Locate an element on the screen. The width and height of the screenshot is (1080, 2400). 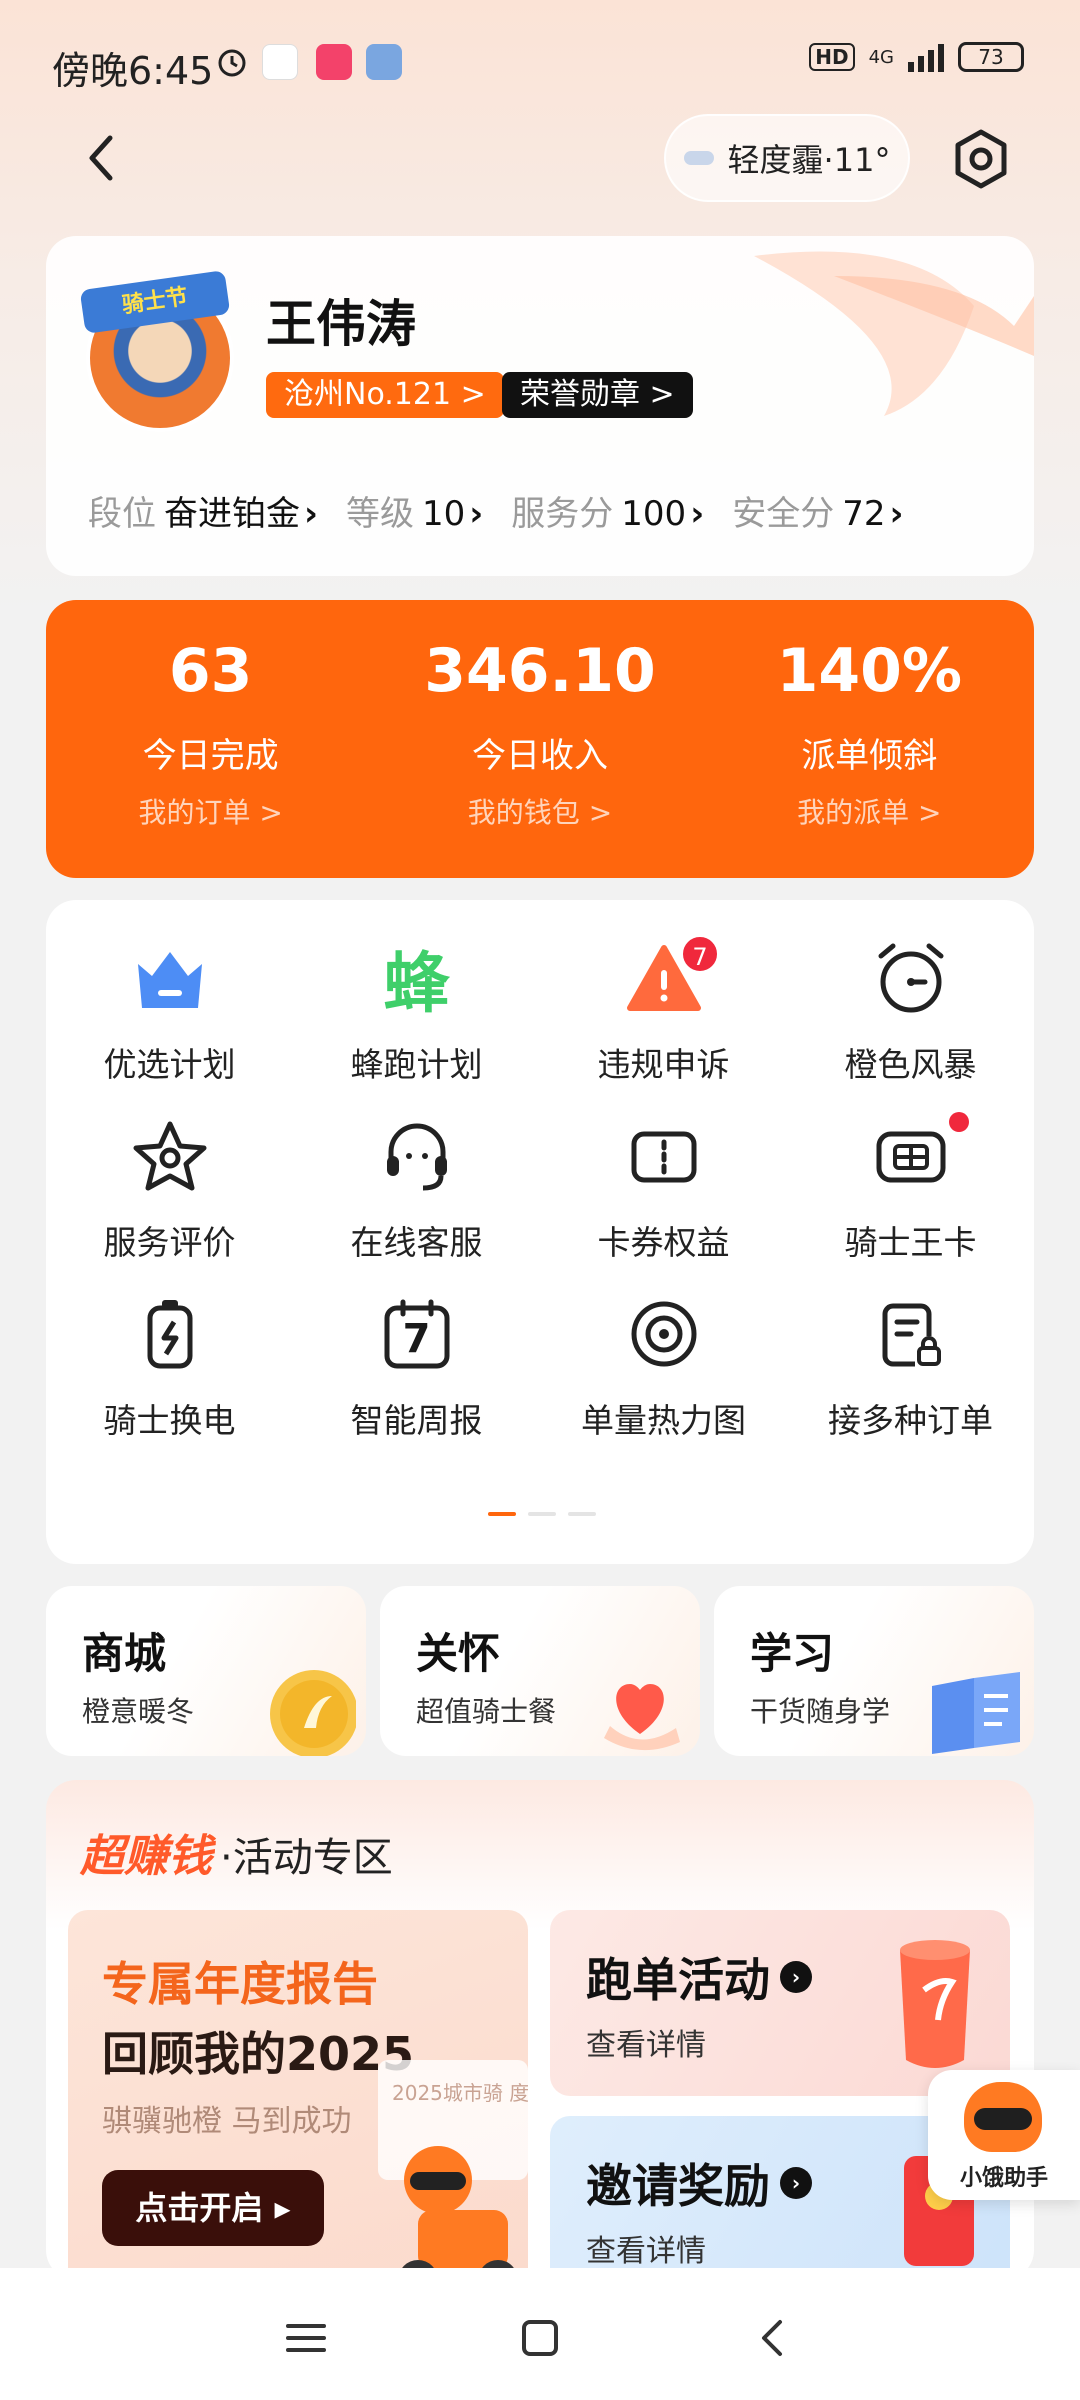
home-icon is located at coordinates (540, 2338).